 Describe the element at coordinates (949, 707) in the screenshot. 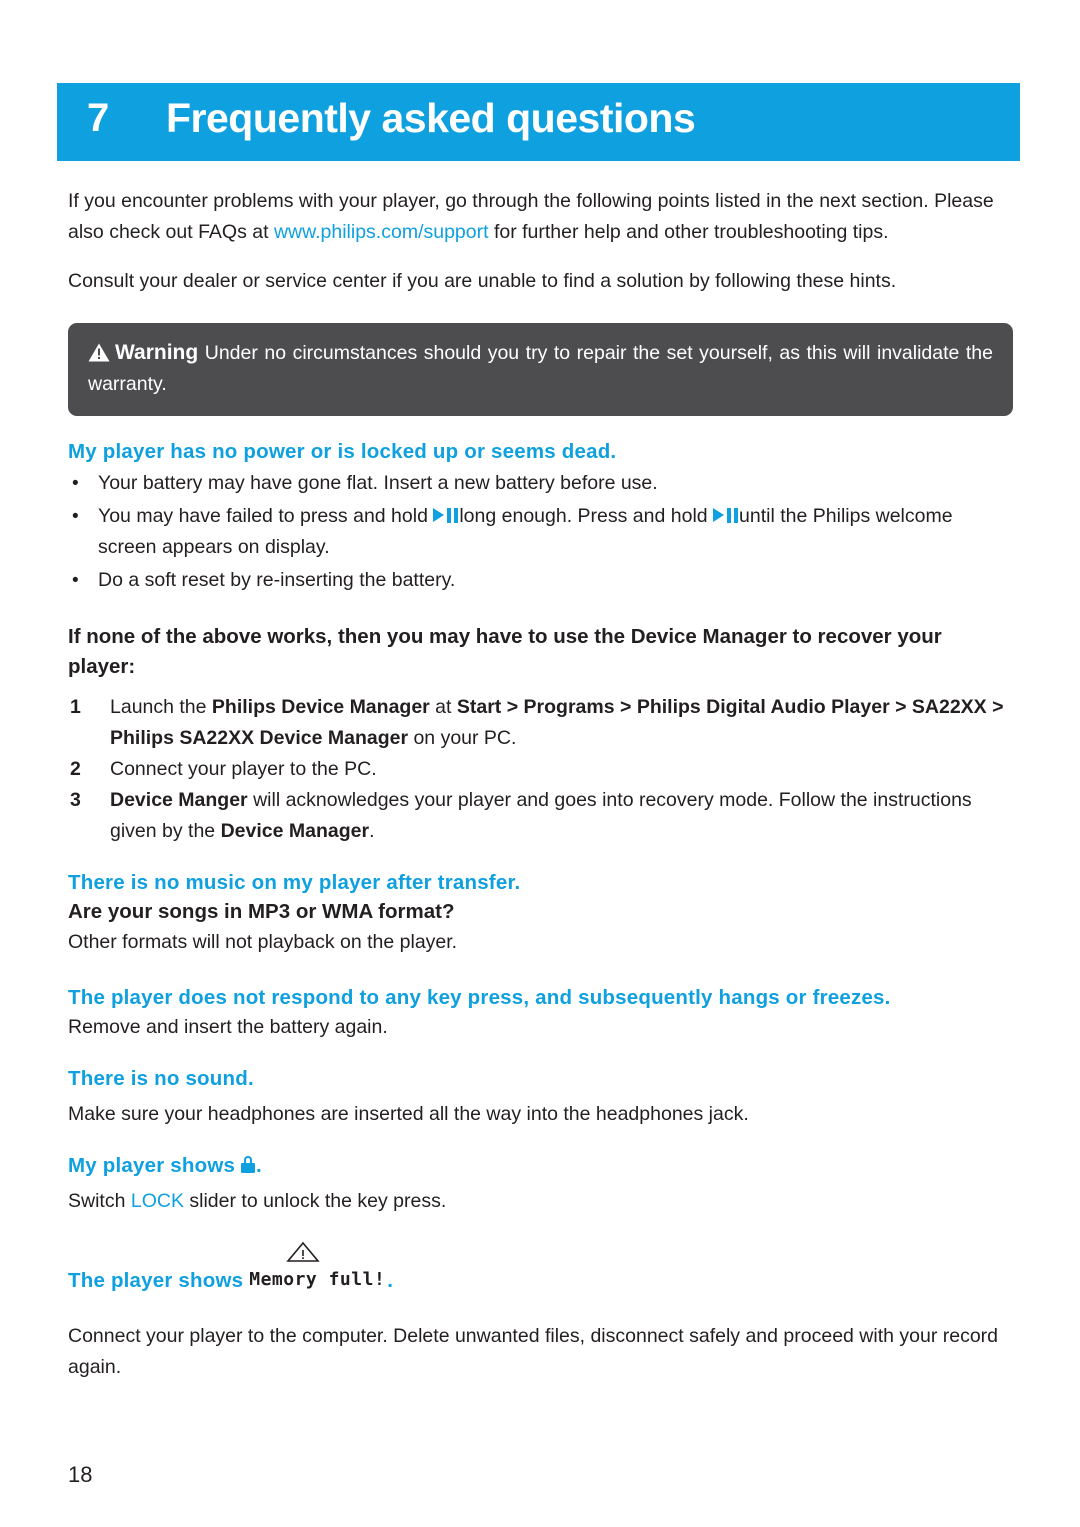

I see `step1-part9: SA22XX` at that location.